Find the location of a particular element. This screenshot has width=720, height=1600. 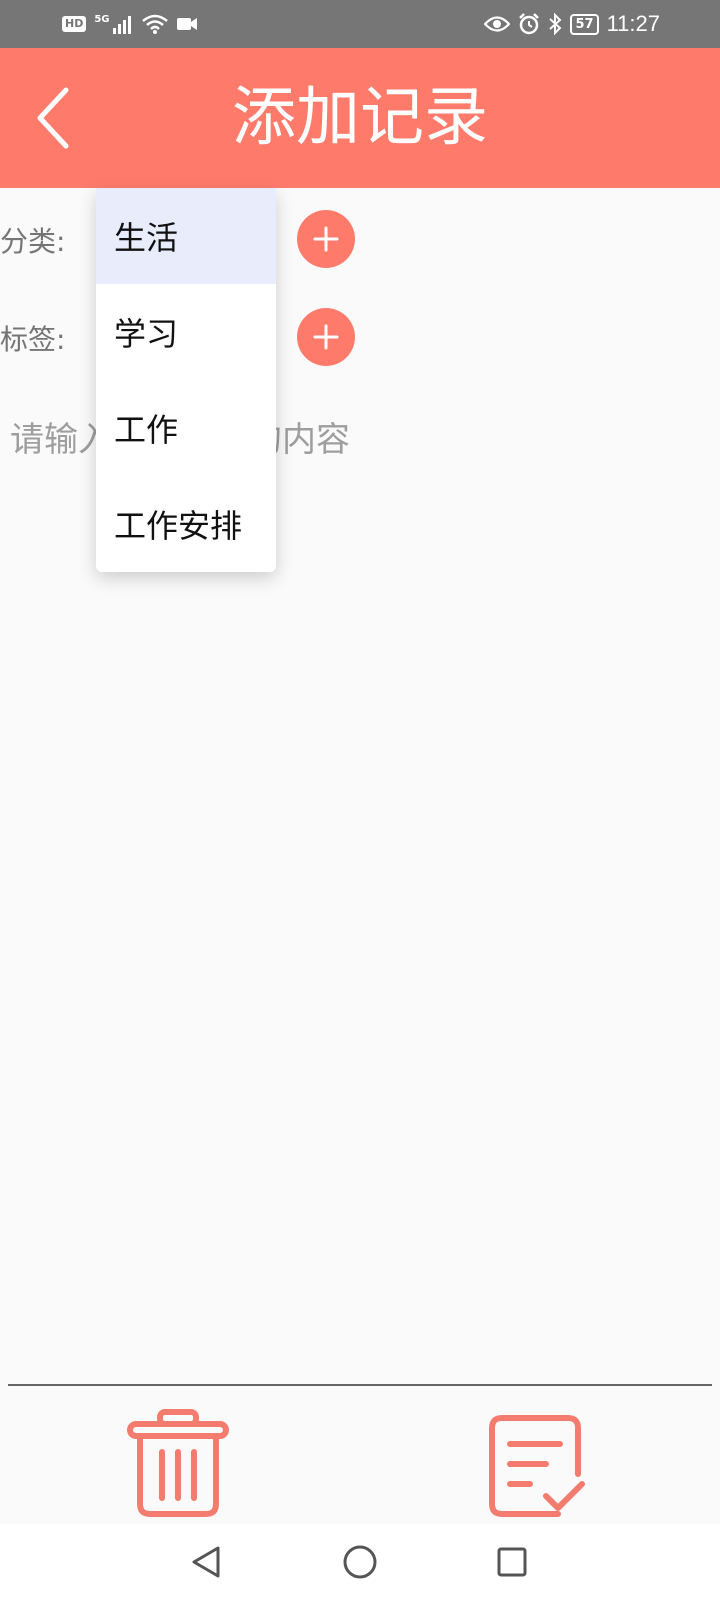

system-nav-bar is located at coordinates (360, 1562).